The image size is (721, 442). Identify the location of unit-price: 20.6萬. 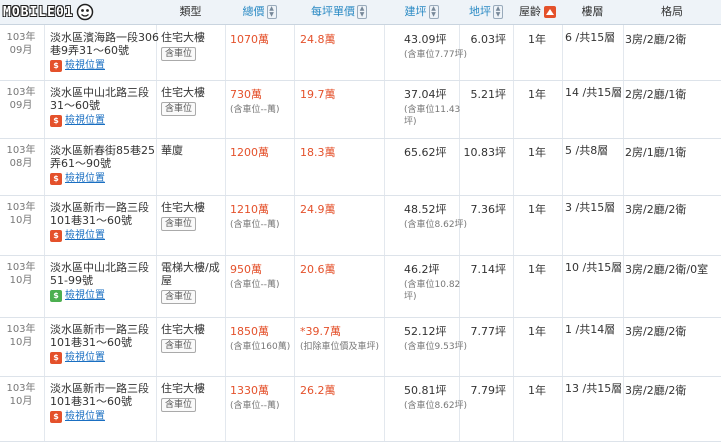
(318, 269).